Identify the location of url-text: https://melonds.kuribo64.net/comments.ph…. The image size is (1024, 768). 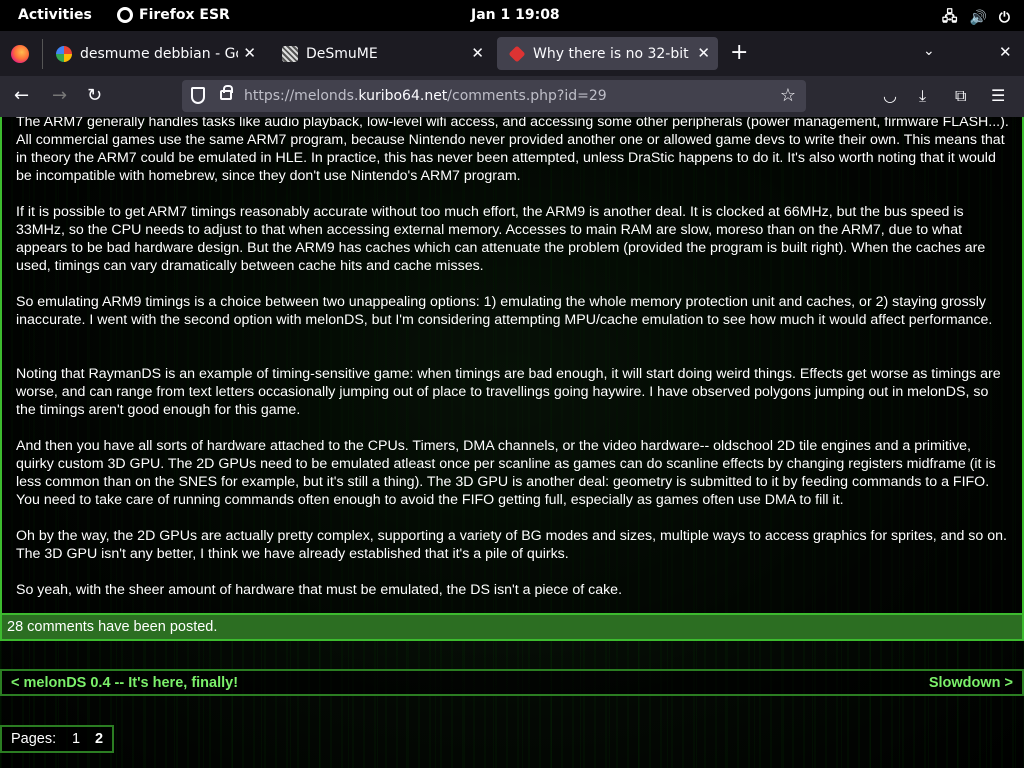
(425, 96).